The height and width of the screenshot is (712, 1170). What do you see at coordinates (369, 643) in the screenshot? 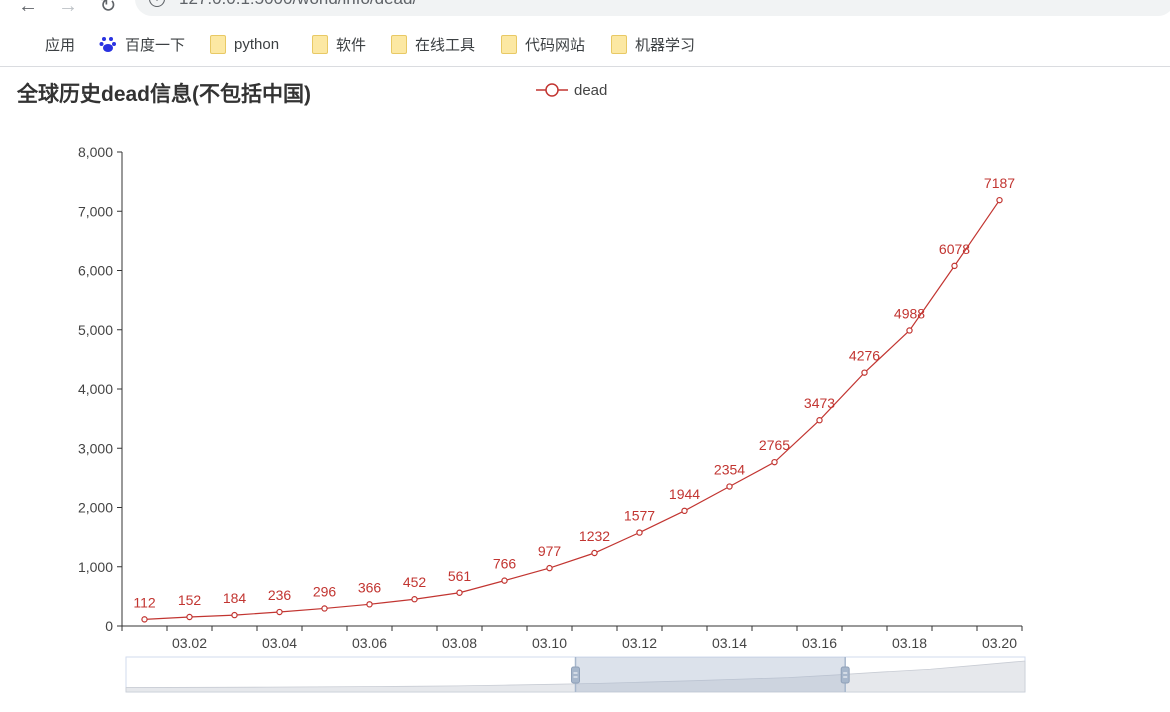
I see `x-tick-label: 03.06` at bounding box center [369, 643].